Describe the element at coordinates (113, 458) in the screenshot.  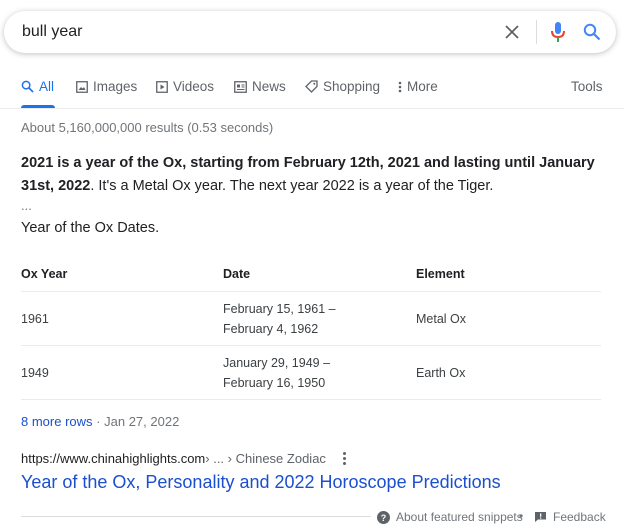
I see `result-url: https://www.chinahighlights.com` at that location.